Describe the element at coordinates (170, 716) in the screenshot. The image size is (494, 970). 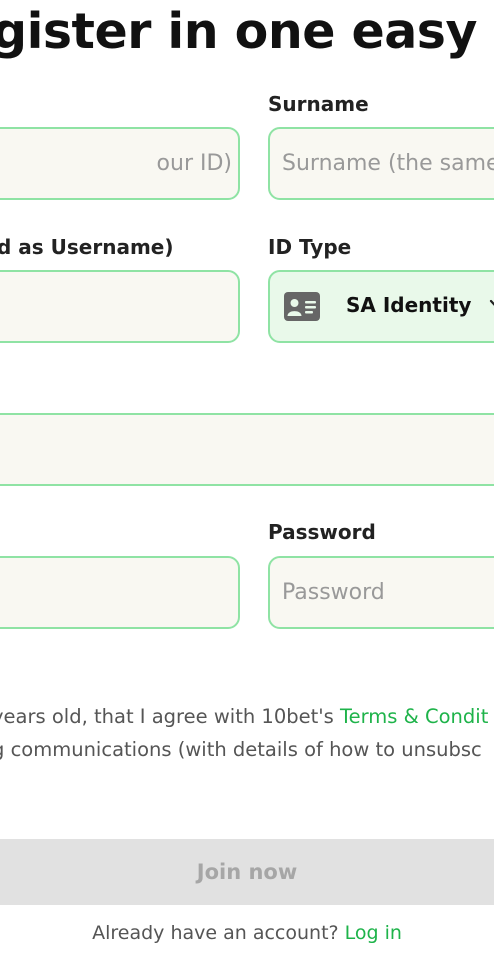
I see `consent-line-1-text: years old, that I agree with 10bet's` at that location.